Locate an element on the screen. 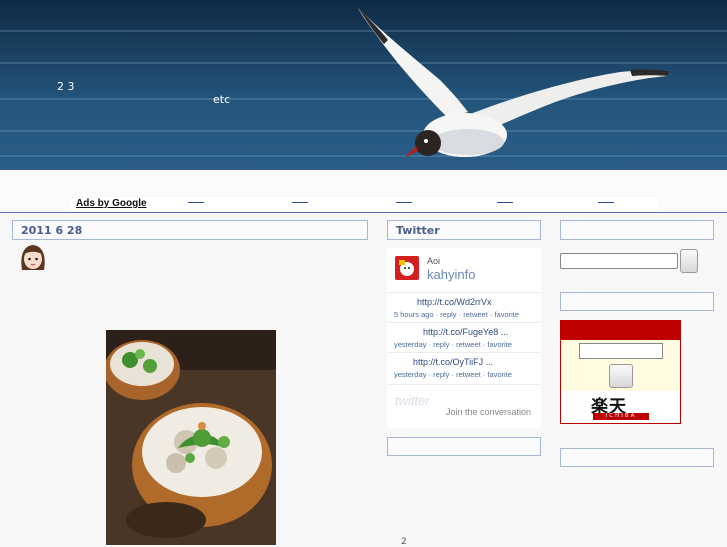 The width and height of the screenshot is (727, 547). twitter-display-name: Aoi is located at coordinates (434, 261).